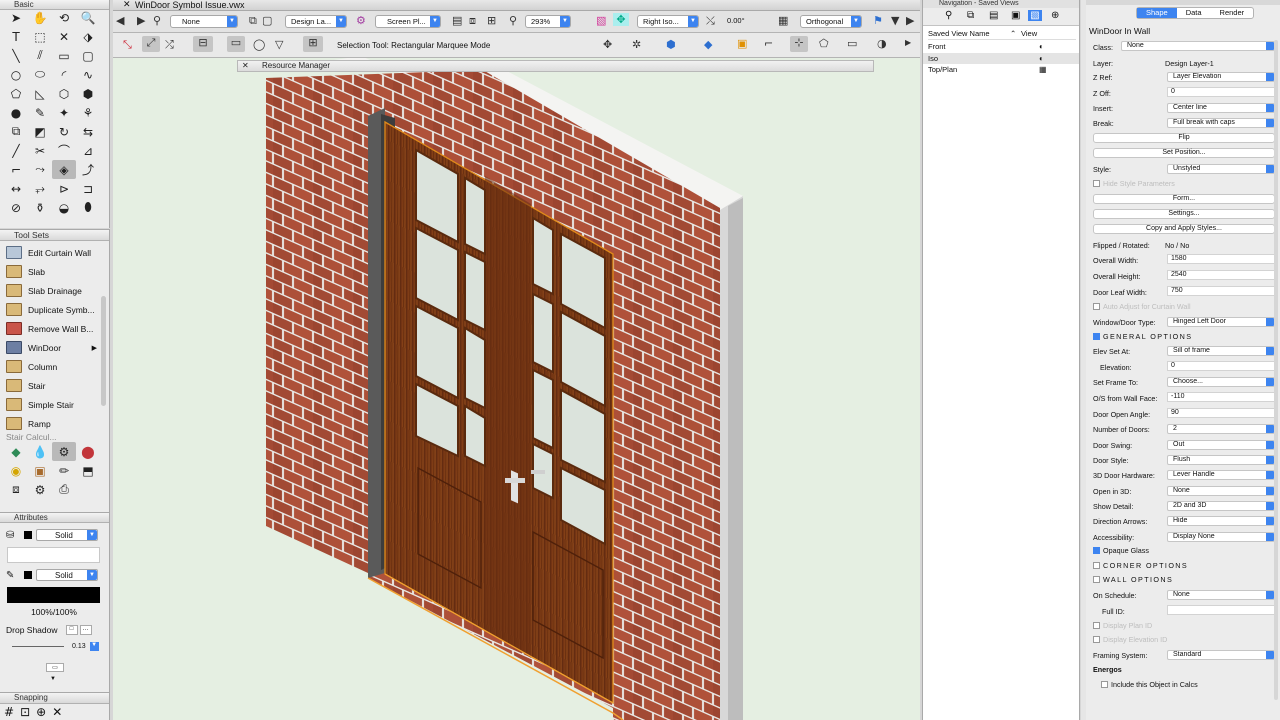  I want to click on nav-classes-icon: ⚲, so click(948, 15).